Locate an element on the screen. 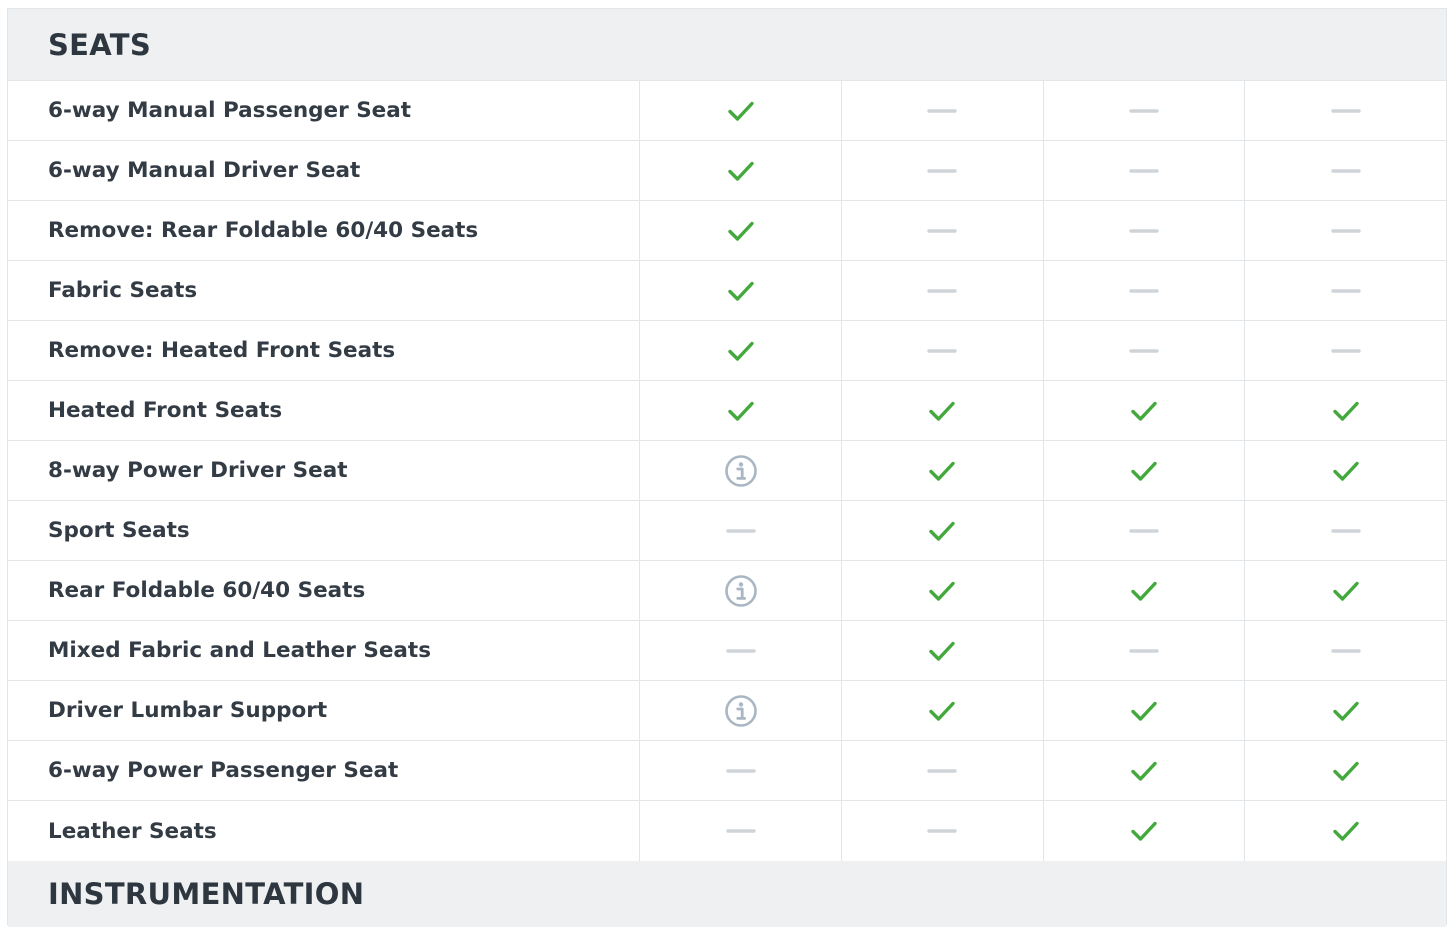  section-header-instrumentation: INSTRUMENTATION is located at coordinates (727, 894).